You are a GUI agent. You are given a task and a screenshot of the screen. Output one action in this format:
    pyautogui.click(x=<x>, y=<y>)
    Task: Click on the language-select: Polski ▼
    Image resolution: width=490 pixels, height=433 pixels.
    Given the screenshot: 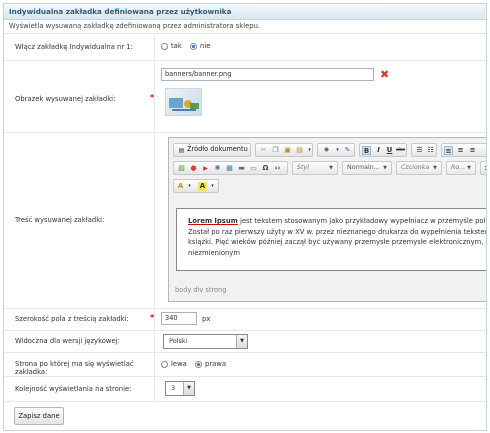 What is the action you would take?
    pyautogui.click(x=205, y=341)
    